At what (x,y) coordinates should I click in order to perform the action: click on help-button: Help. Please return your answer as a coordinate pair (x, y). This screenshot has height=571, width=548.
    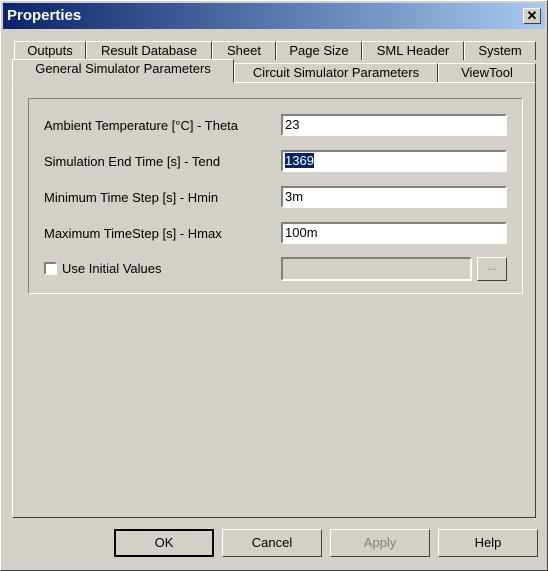
    Looking at the image, I should click on (488, 543).